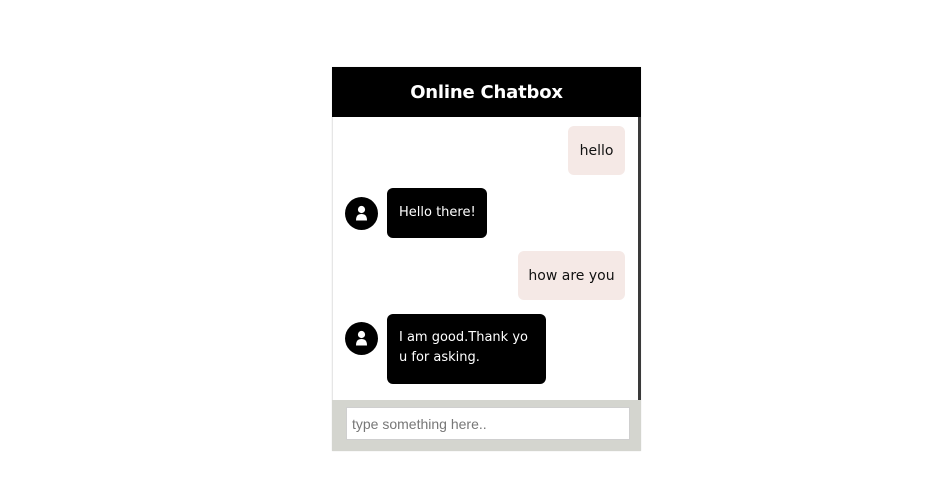 The height and width of the screenshot is (504, 931). I want to click on bot-message-line: I am good.Thank yo, so click(463, 337).